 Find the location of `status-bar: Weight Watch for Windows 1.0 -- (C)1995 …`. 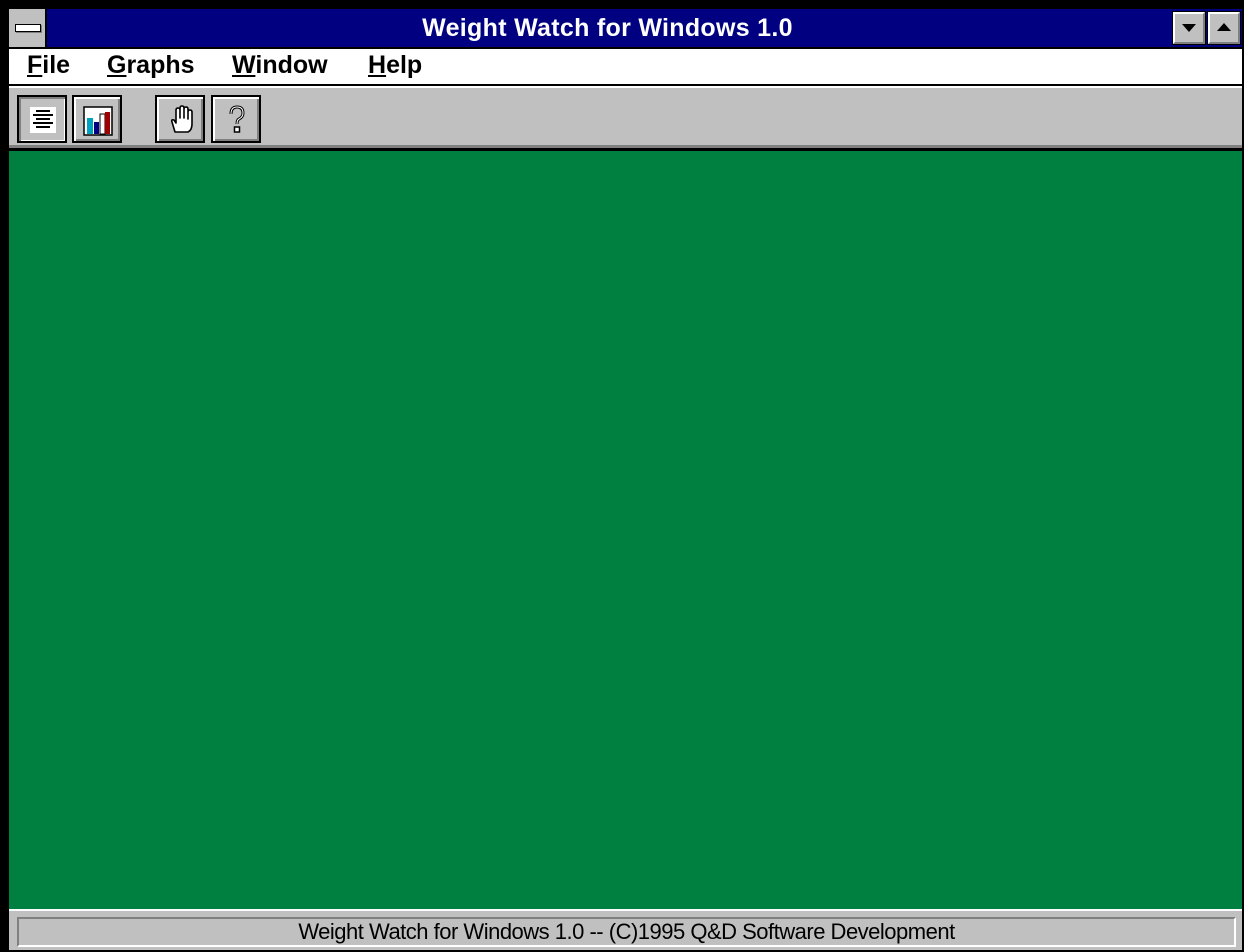

status-bar: Weight Watch for Windows 1.0 -- (C)1995 … is located at coordinates (625, 929).